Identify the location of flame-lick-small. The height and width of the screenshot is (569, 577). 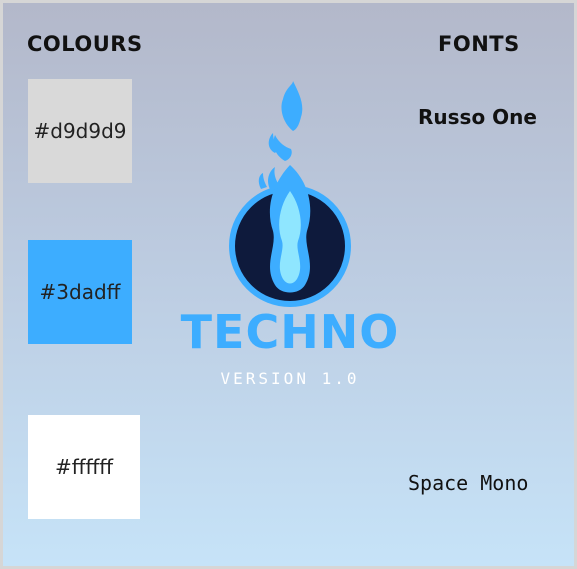
(262, 181).